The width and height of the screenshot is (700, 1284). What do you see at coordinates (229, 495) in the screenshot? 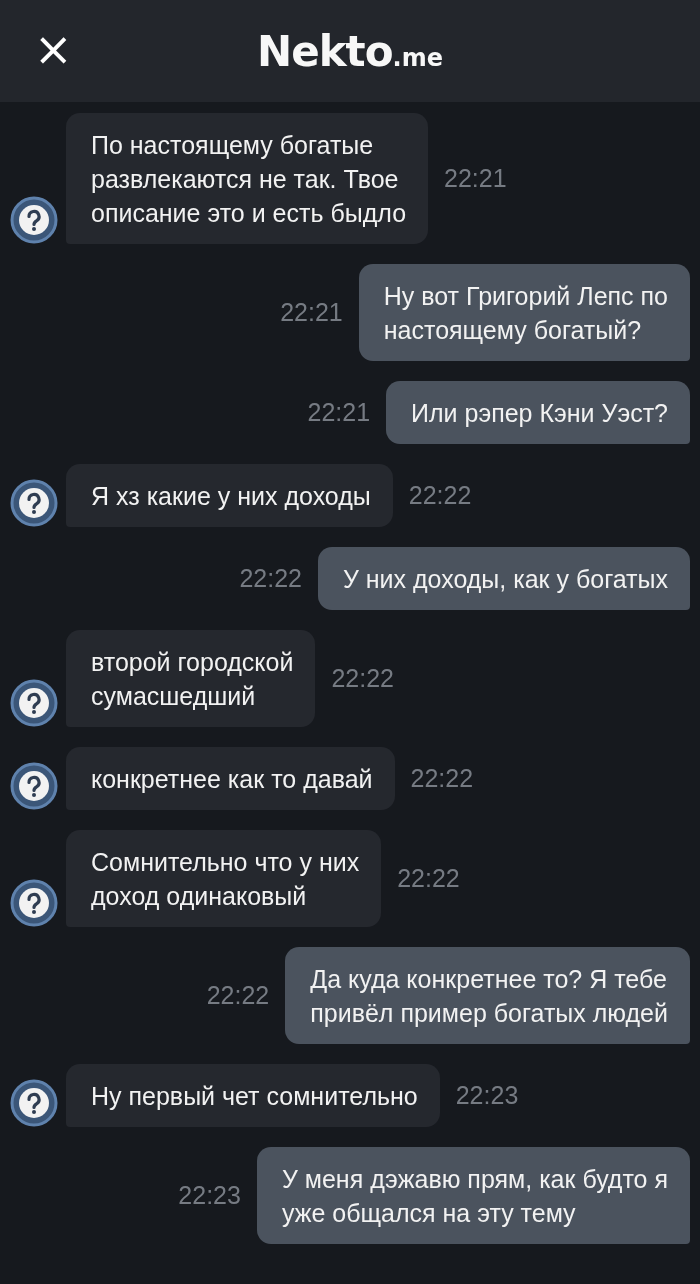
I see `message-bubble: Я хз какие у них доходы` at bounding box center [229, 495].